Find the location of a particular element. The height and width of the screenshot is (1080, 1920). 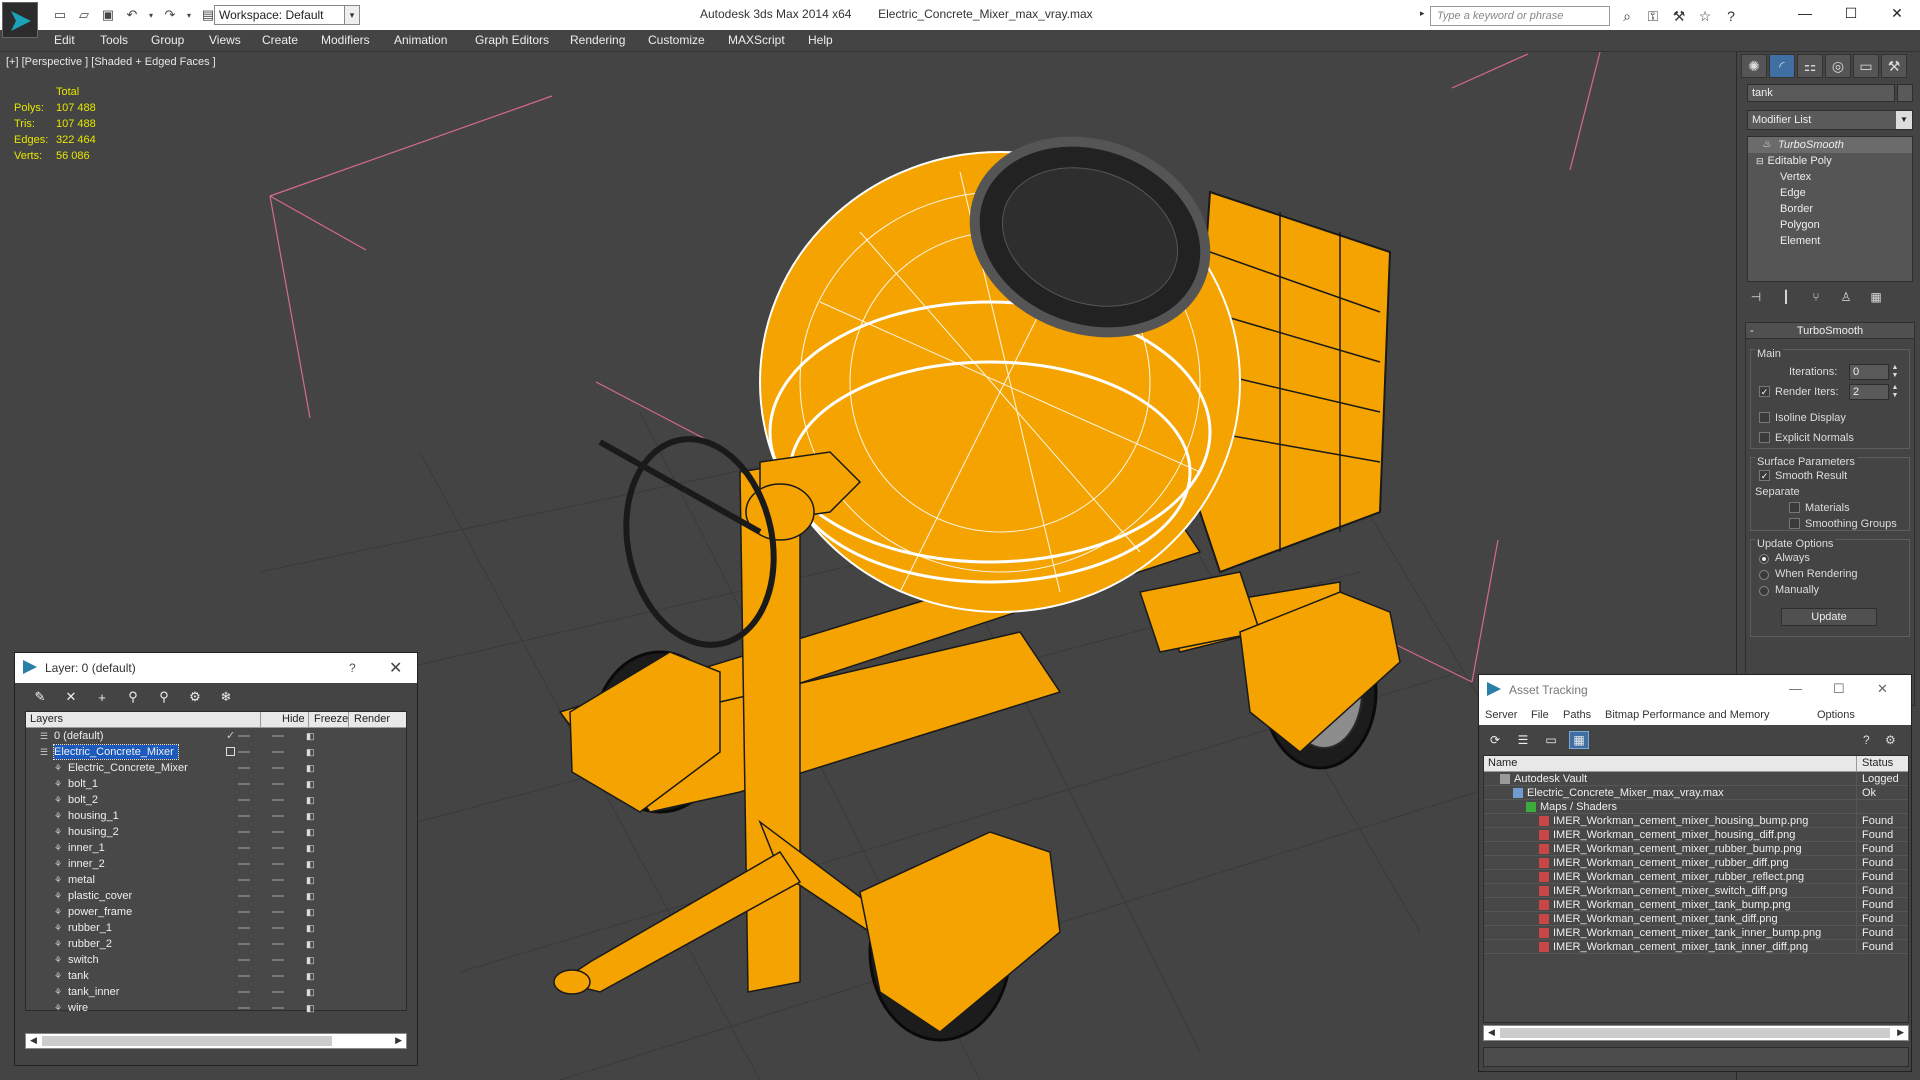

layer-row: ⚘ metal ◧ is located at coordinates (216, 880).